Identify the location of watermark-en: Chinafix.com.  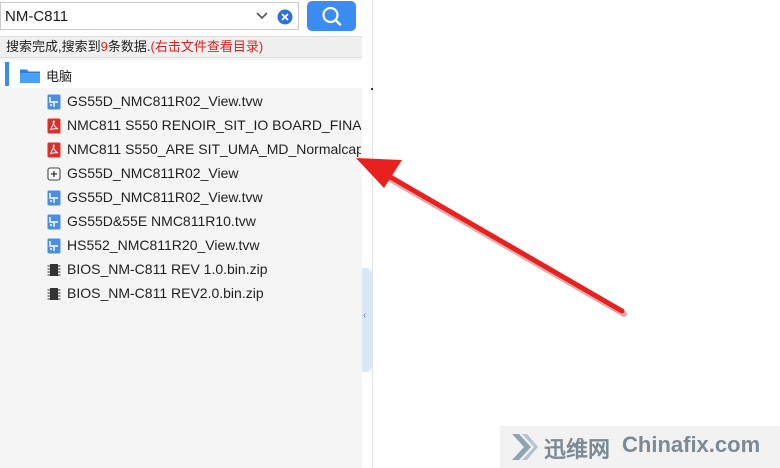
(691, 444).